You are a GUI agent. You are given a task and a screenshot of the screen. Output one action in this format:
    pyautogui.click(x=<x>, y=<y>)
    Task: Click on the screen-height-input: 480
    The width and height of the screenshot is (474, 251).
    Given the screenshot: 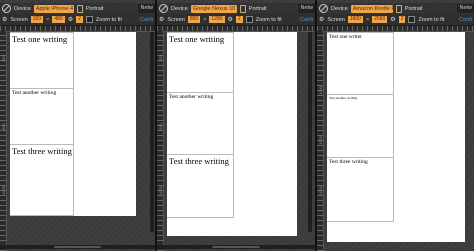 What is the action you would take?
    pyautogui.click(x=58, y=19)
    